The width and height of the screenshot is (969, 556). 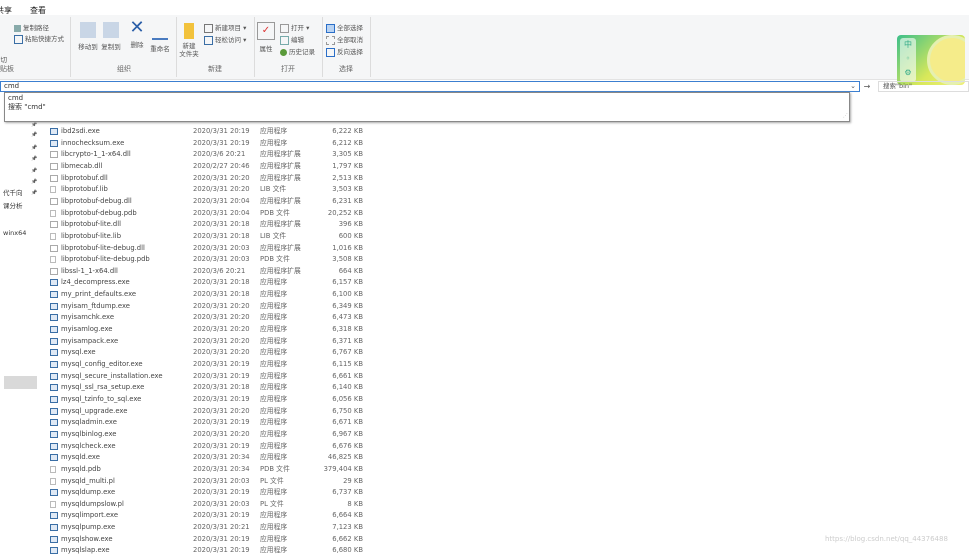 I want to click on file-type: LIB 文件, so click(x=273, y=189).